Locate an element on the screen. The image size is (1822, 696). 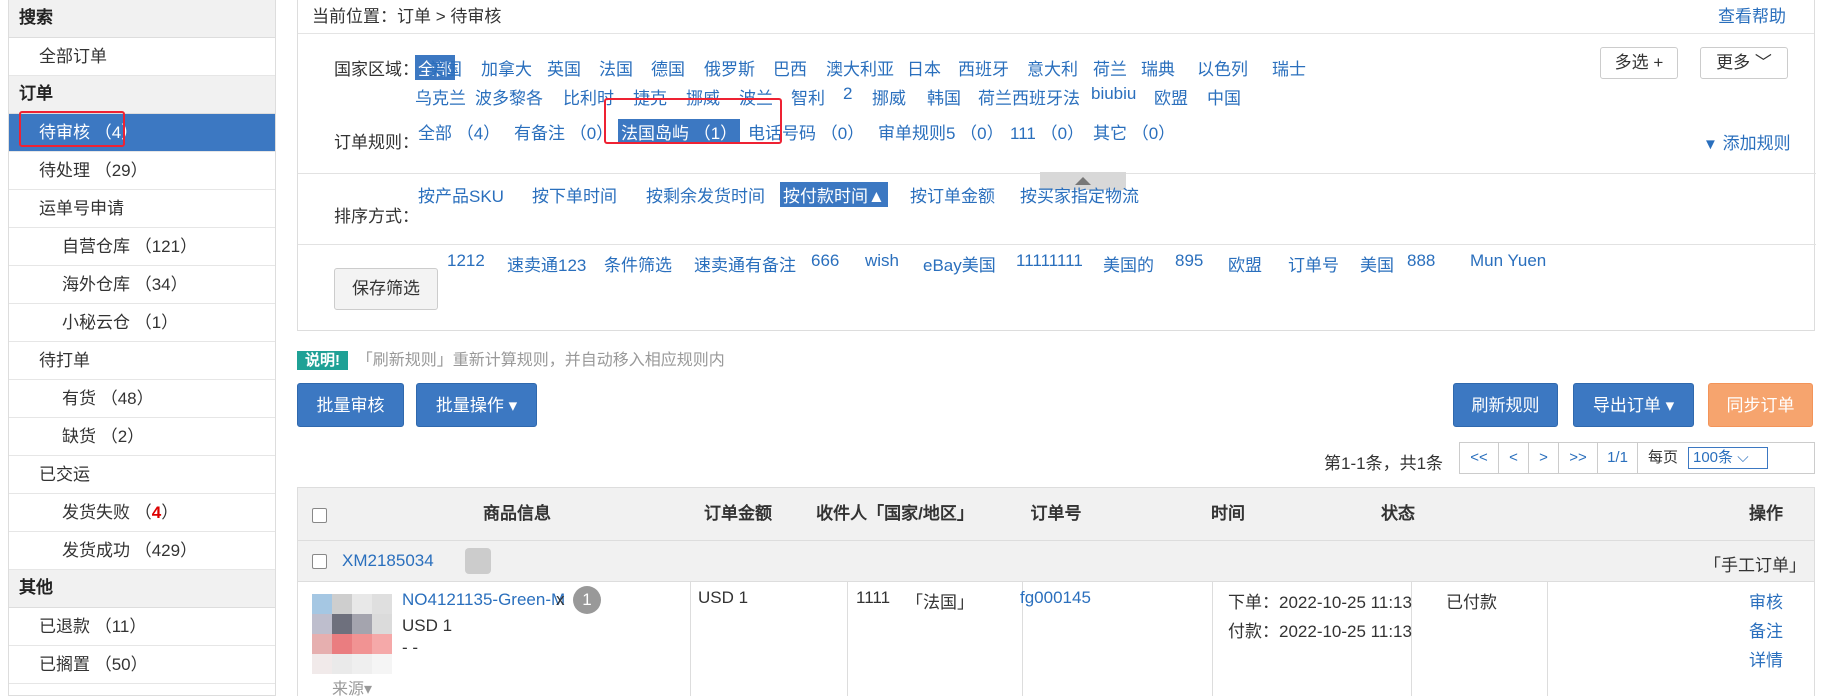
country-option: 欧盟 is located at coordinates (1171, 96).